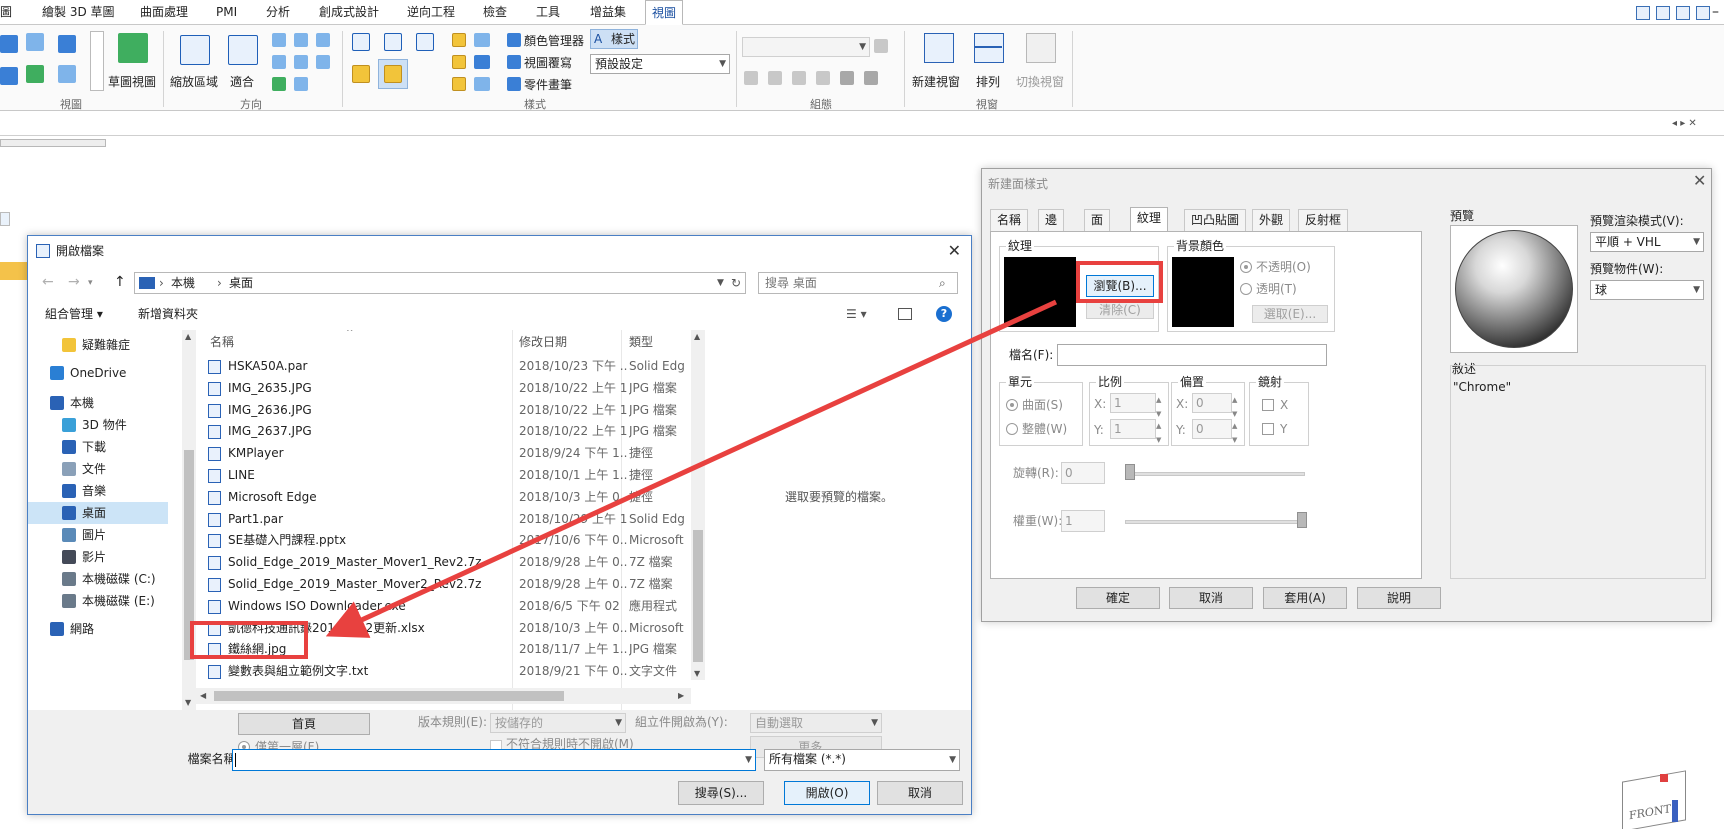  Describe the element at coordinates (1675, 811) in the screenshot. I see `axis-z-marker` at that location.